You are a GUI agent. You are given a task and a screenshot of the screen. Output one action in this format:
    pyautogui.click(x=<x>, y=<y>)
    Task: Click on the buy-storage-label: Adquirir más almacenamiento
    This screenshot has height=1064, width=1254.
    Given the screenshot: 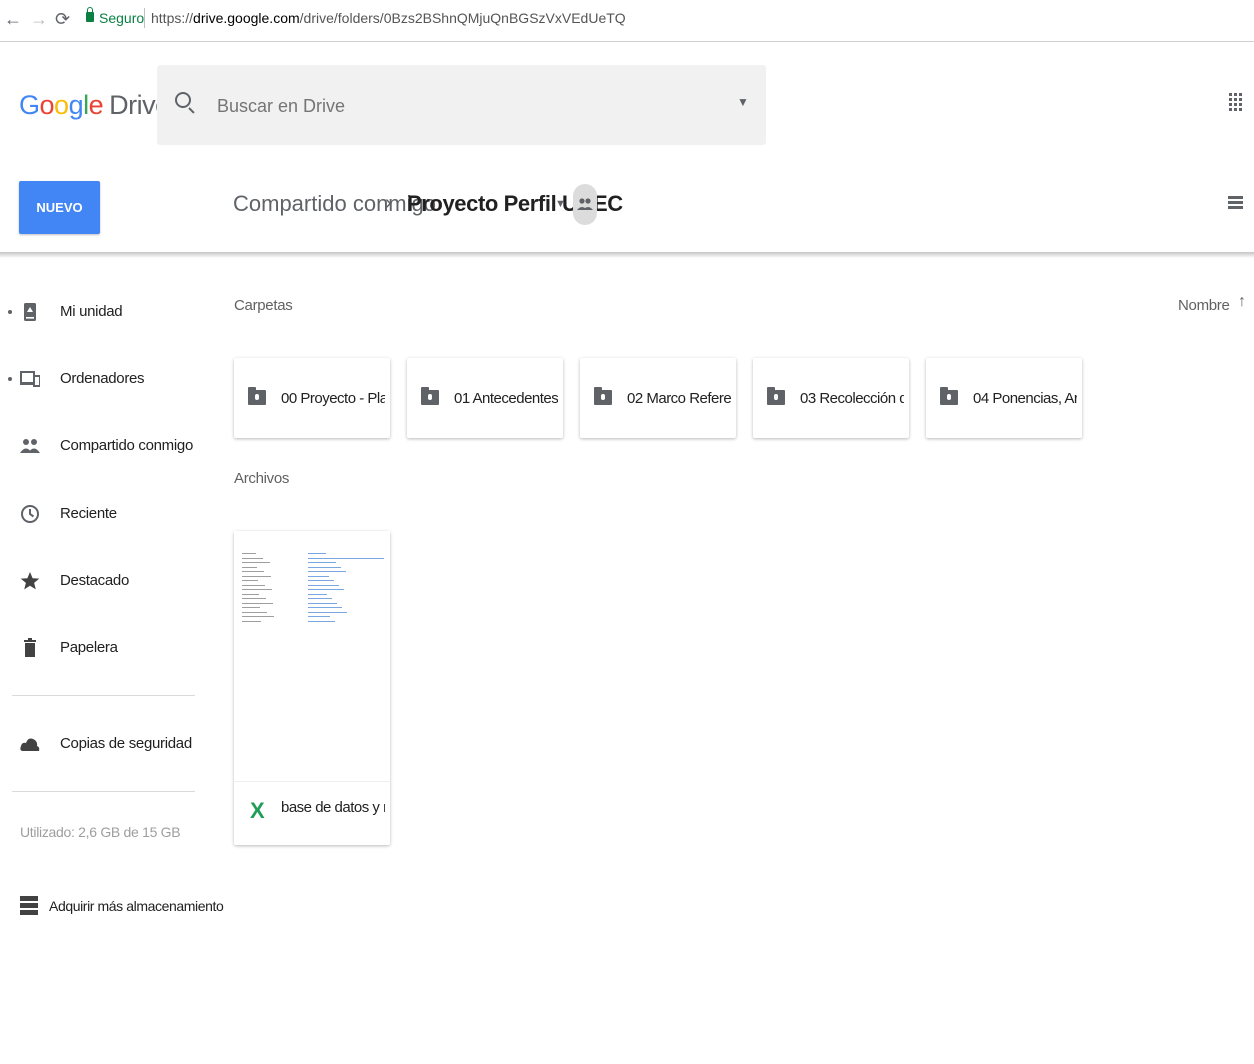 What is the action you would take?
    pyautogui.click(x=136, y=906)
    